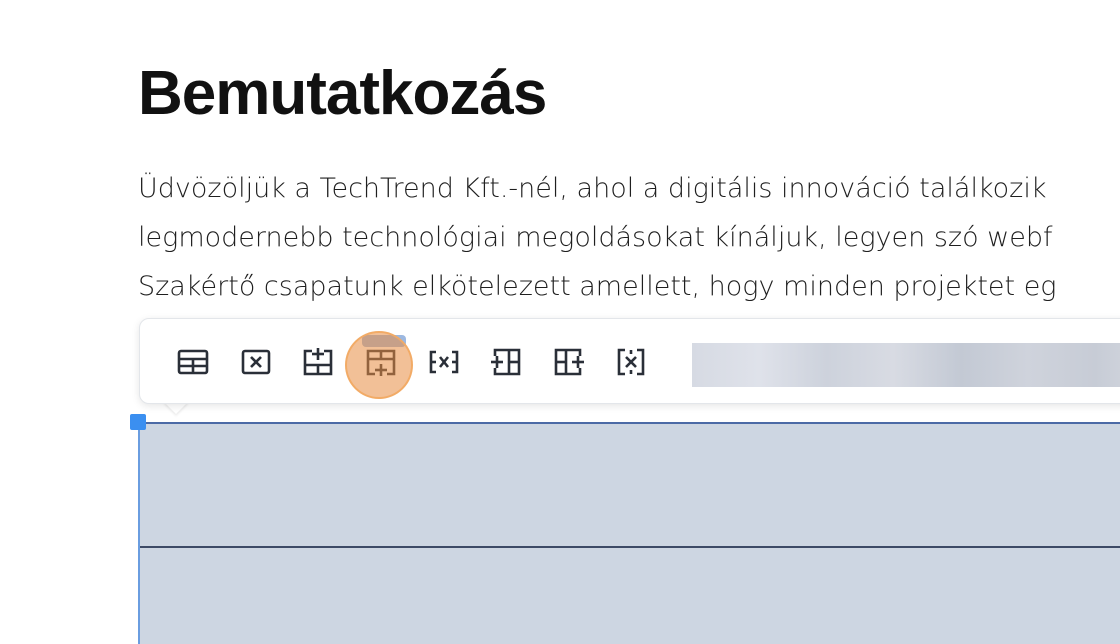  What do you see at coordinates (506, 362) in the screenshot?
I see `insert-column-left-icon` at bounding box center [506, 362].